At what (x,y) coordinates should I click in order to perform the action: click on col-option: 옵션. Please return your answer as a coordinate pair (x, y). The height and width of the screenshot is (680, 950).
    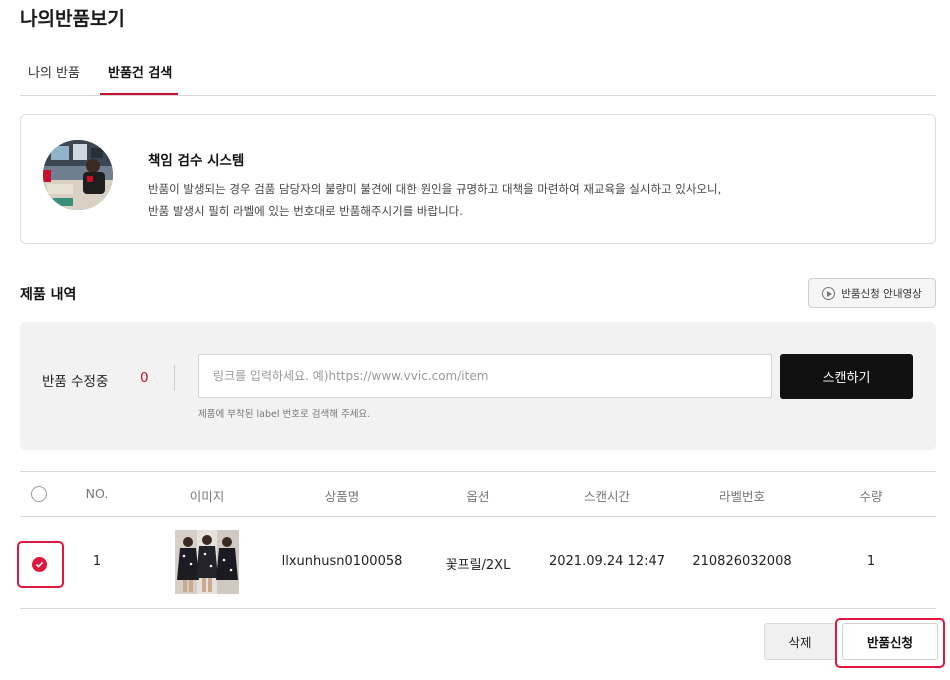
    Looking at the image, I should click on (478, 496).